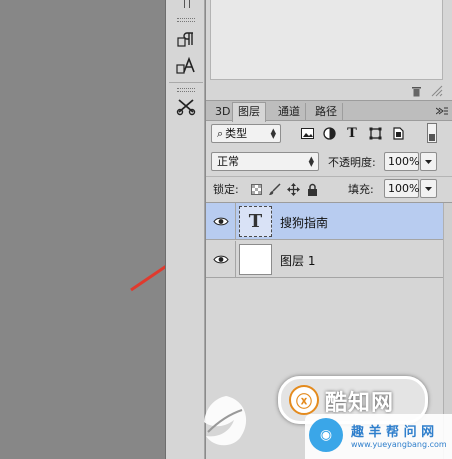  I want to click on panel-divider, so click(329, 176).